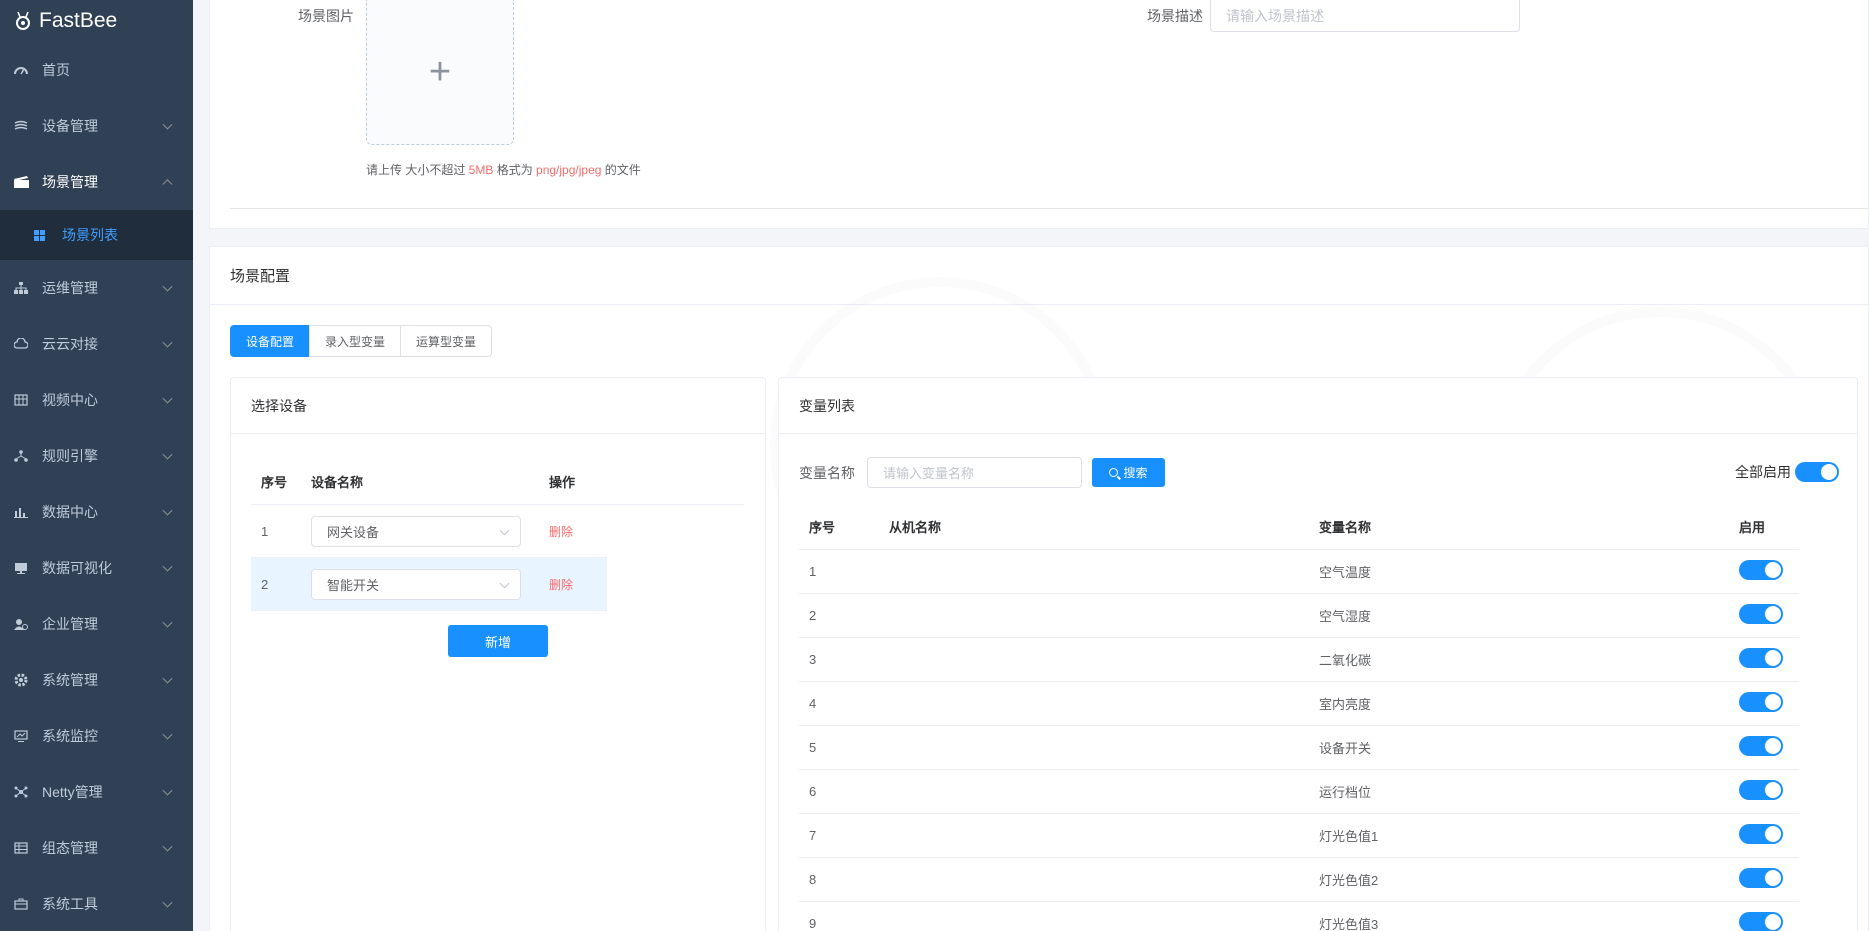  What do you see at coordinates (416, 531) in the screenshot?
I see `device-select: 网关设备` at bounding box center [416, 531].